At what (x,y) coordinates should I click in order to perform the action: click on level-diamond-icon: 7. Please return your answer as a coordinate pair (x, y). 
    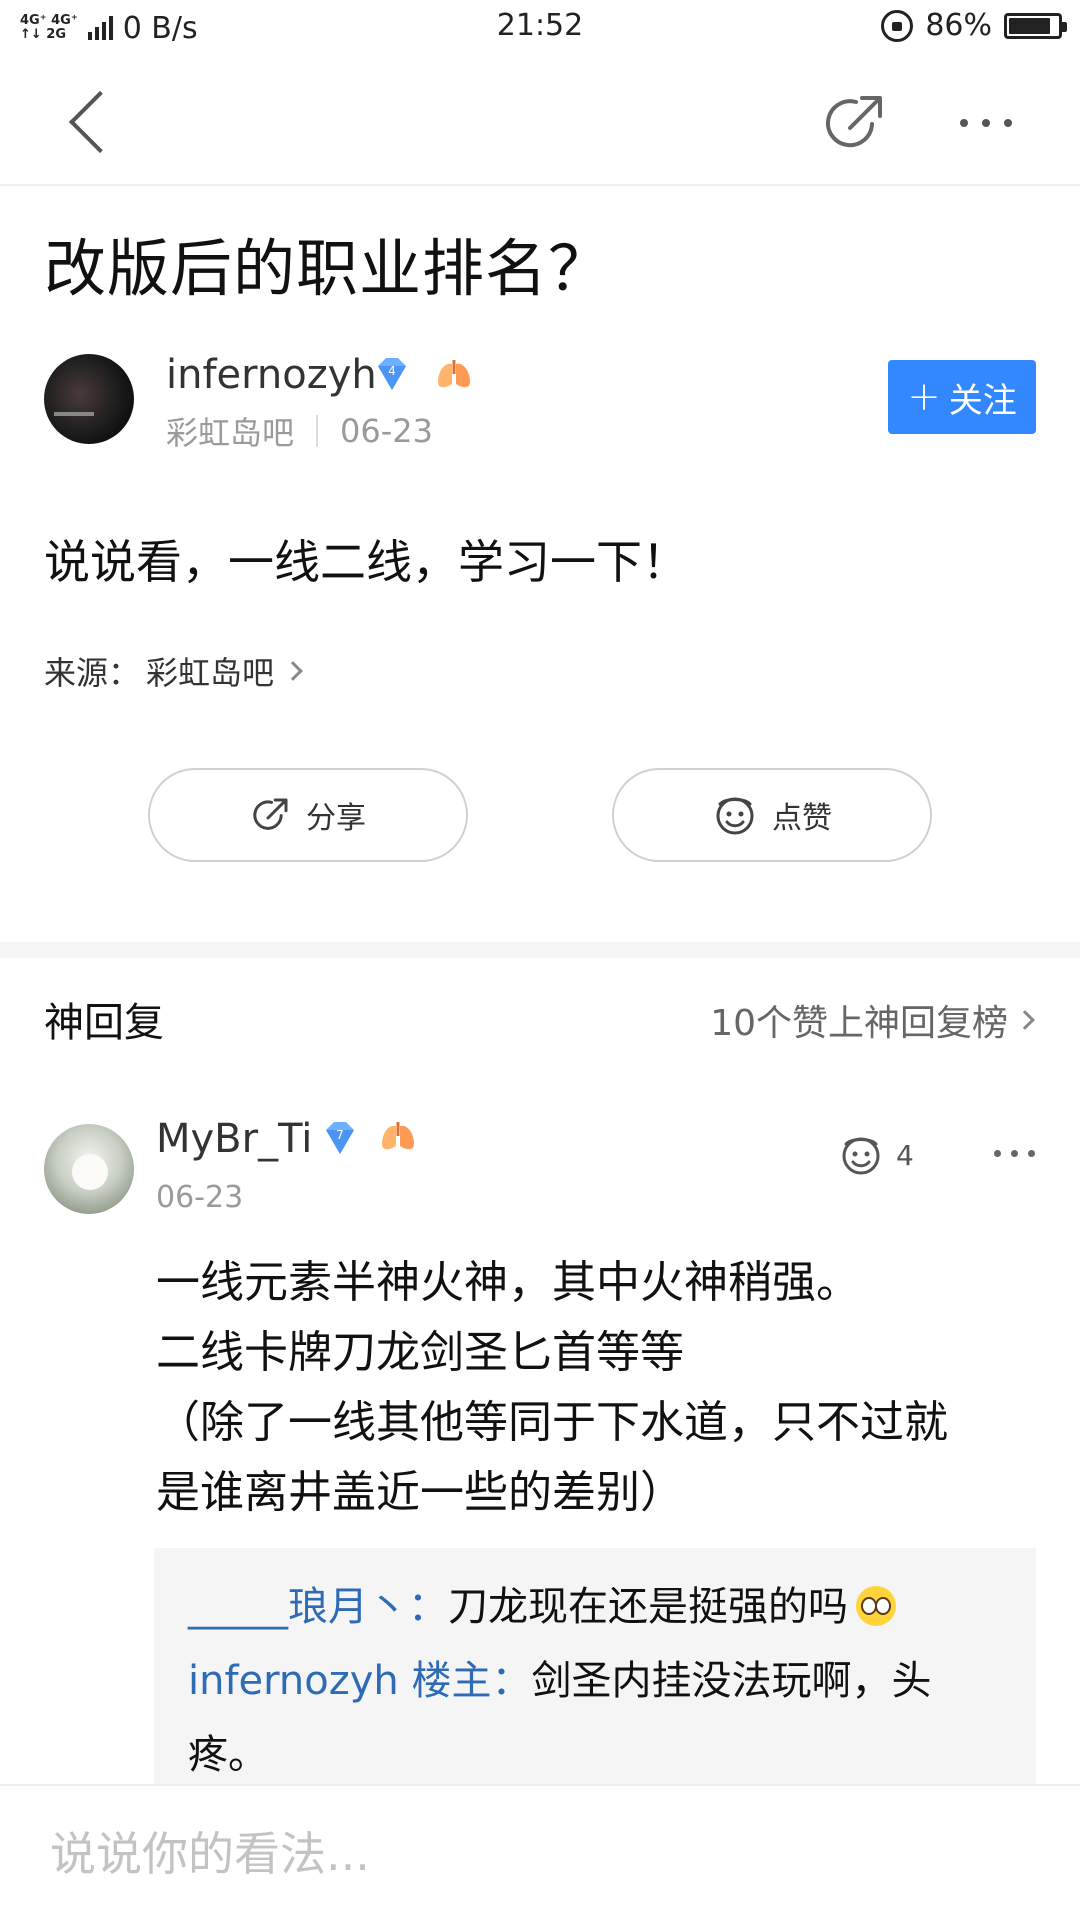
    Looking at the image, I should click on (340, 1138).